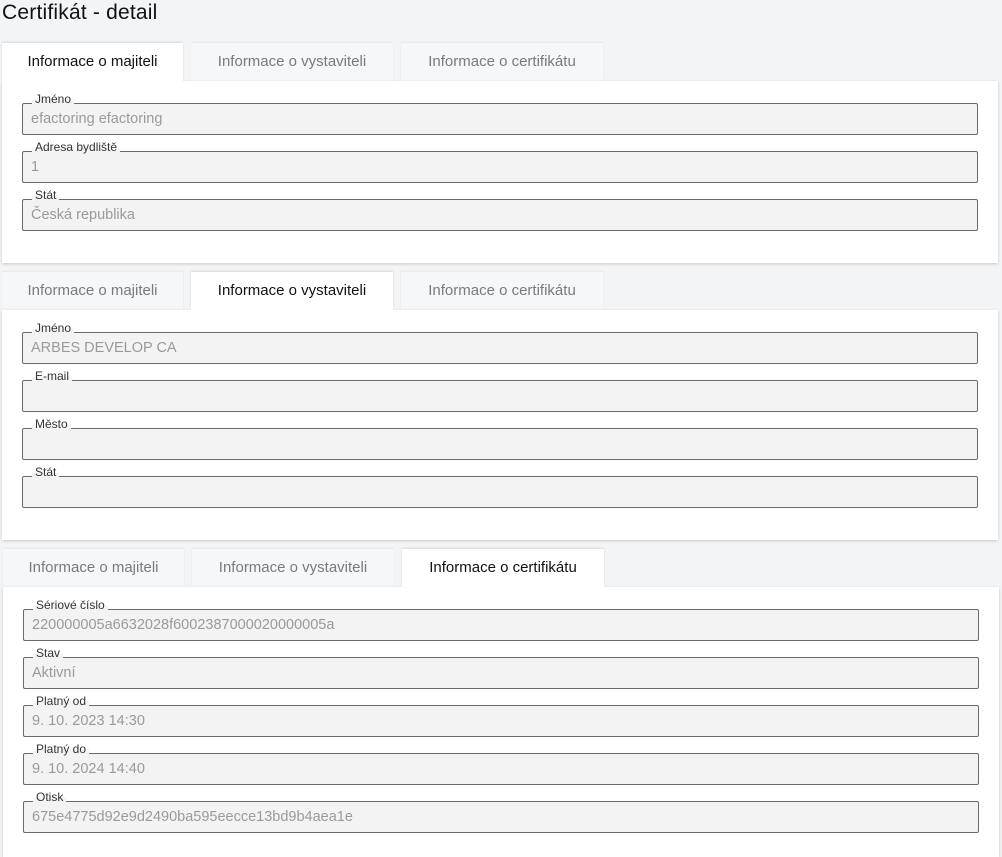 The height and width of the screenshot is (857, 1002). What do you see at coordinates (500, 209) in the screenshot?
I see `owner-country-field: Stát Česká republika` at bounding box center [500, 209].